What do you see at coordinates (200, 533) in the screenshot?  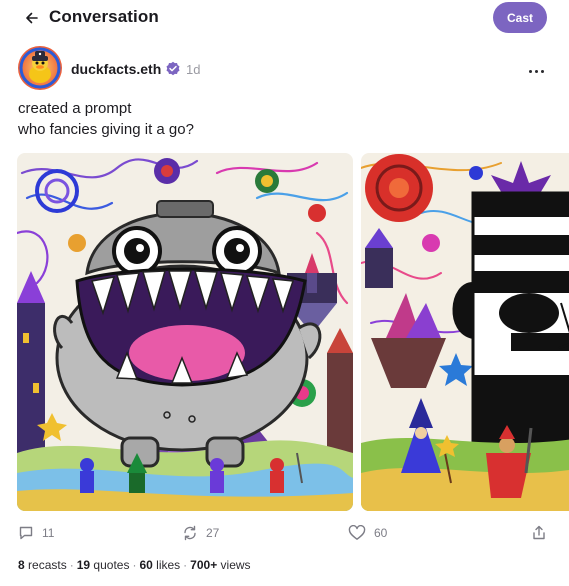 I see `recast-button: 27` at bounding box center [200, 533].